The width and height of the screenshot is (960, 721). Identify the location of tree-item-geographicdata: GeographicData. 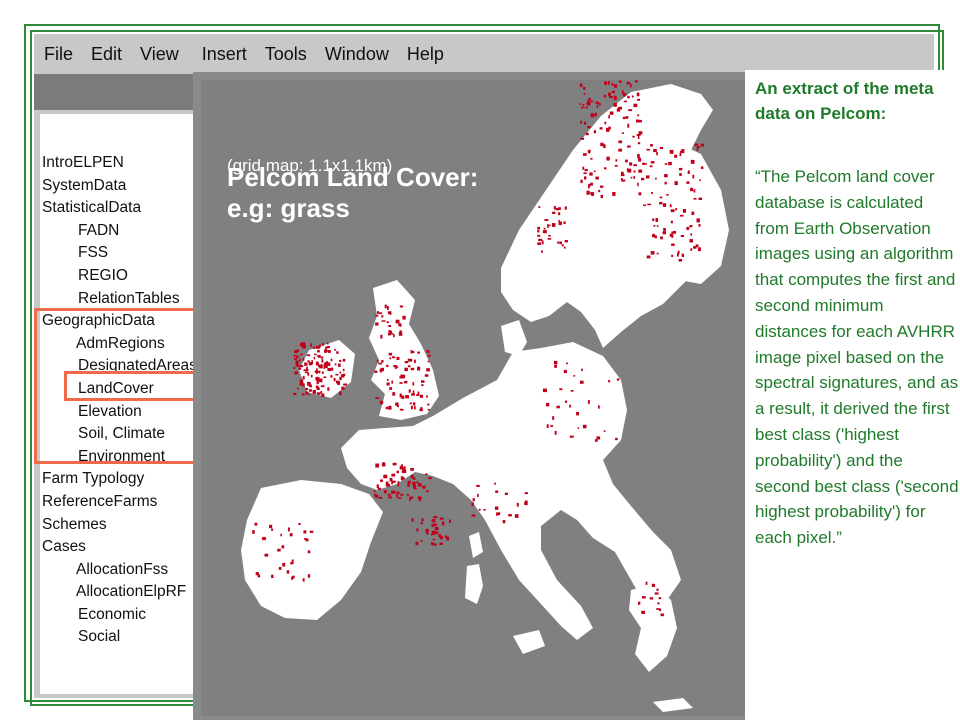
(119, 321).